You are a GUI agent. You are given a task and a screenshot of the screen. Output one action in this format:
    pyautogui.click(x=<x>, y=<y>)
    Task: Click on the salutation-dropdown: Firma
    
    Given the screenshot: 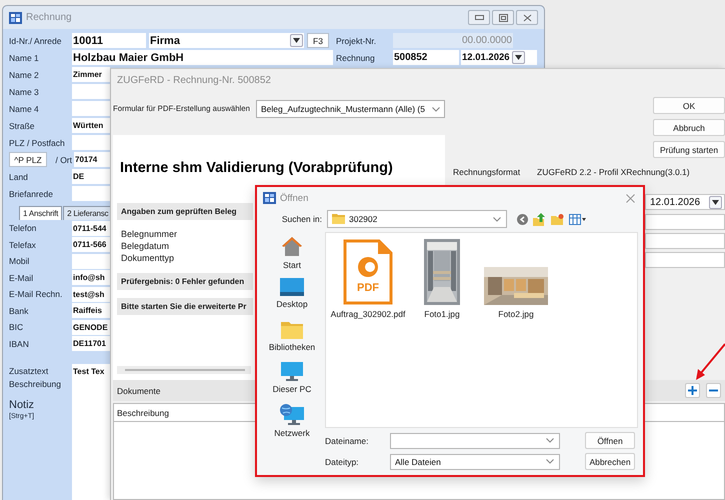 What is the action you would take?
    pyautogui.click(x=226, y=40)
    